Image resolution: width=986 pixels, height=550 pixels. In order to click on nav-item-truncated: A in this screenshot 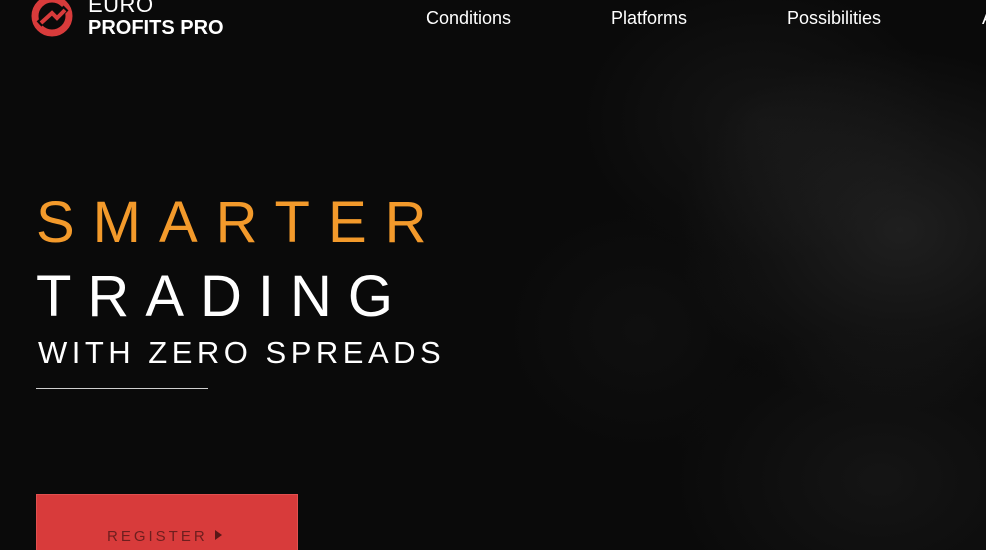, I will do `click(984, 18)`.